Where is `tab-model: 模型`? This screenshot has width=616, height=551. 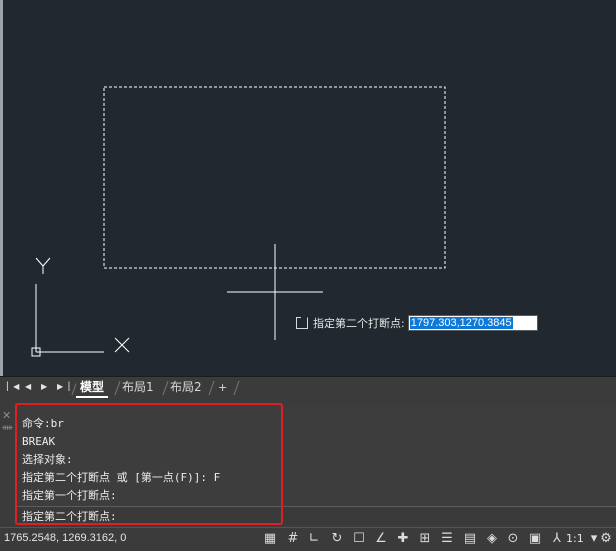
tab-model: 模型 is located at coordinates (92, 388).